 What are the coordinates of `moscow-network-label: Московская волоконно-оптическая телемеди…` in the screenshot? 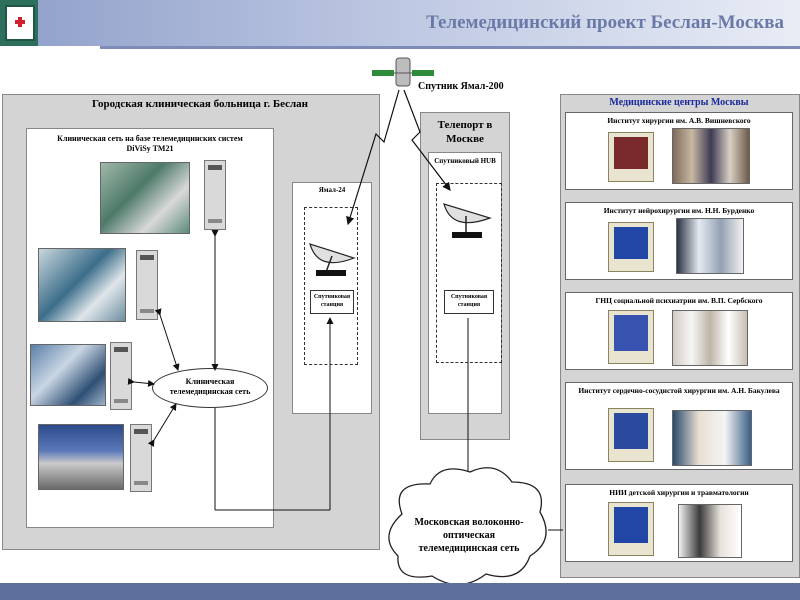 It's located at (469, 535).